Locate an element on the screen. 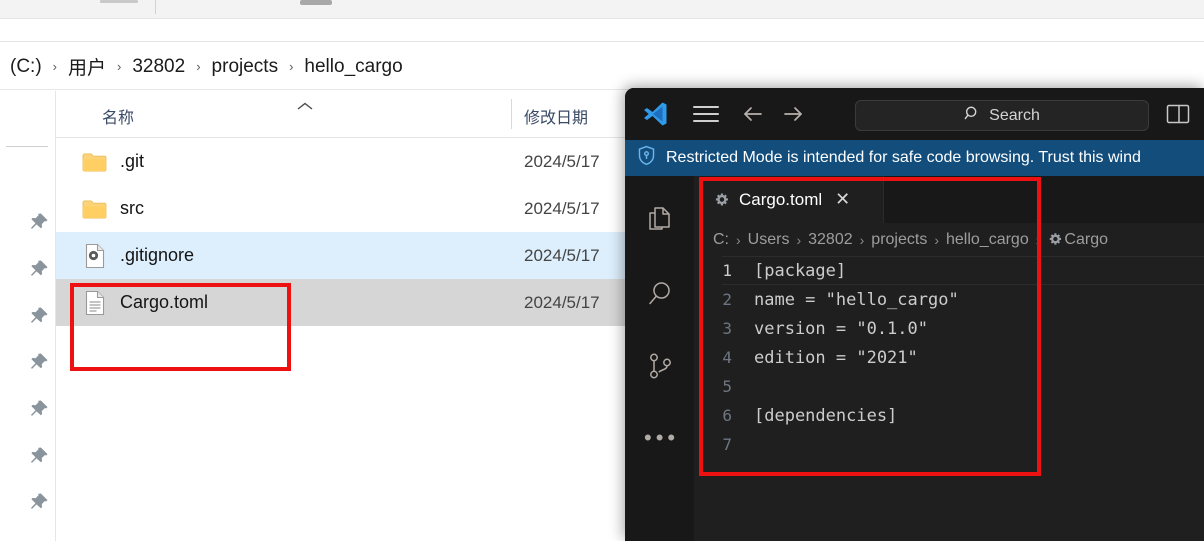 The width and height of the screenshot is (1204, 541). editor-breadcrumb-drive: C: is located at coordinates (721, 240).